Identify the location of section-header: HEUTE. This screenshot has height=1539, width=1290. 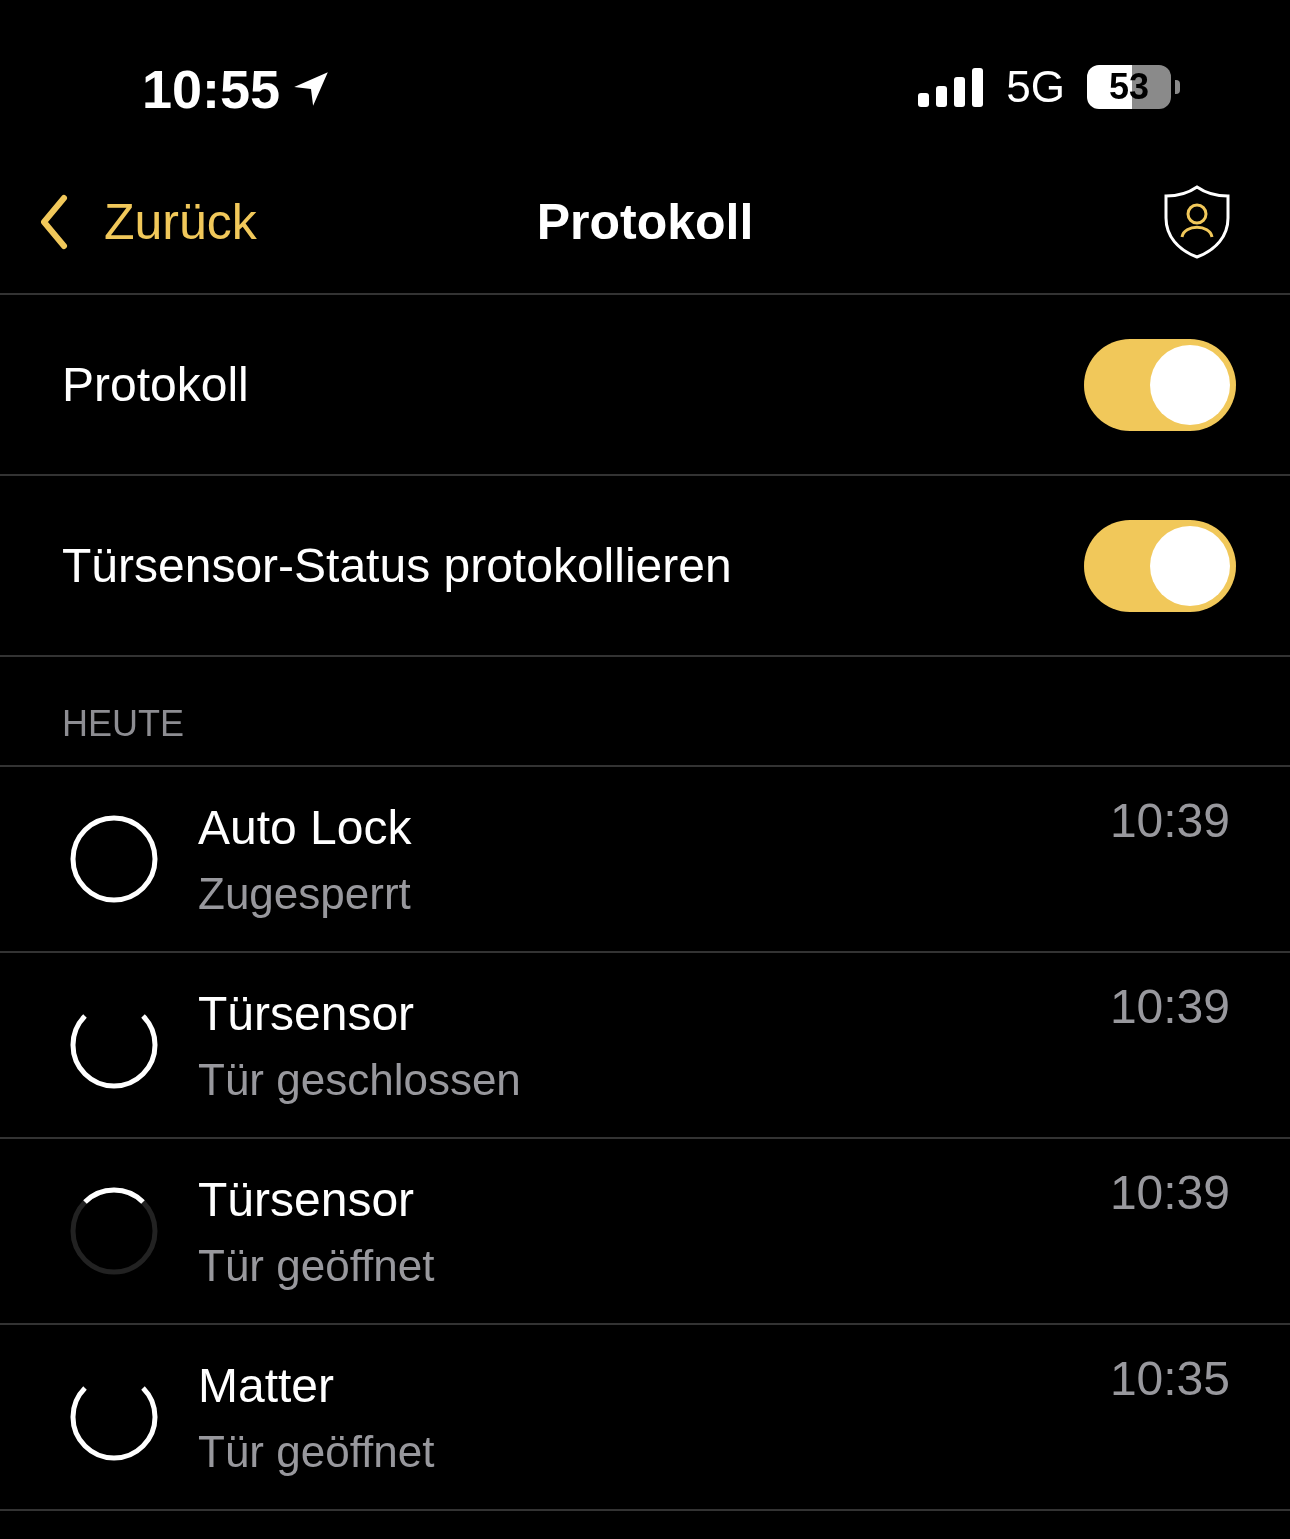
(123, 724).